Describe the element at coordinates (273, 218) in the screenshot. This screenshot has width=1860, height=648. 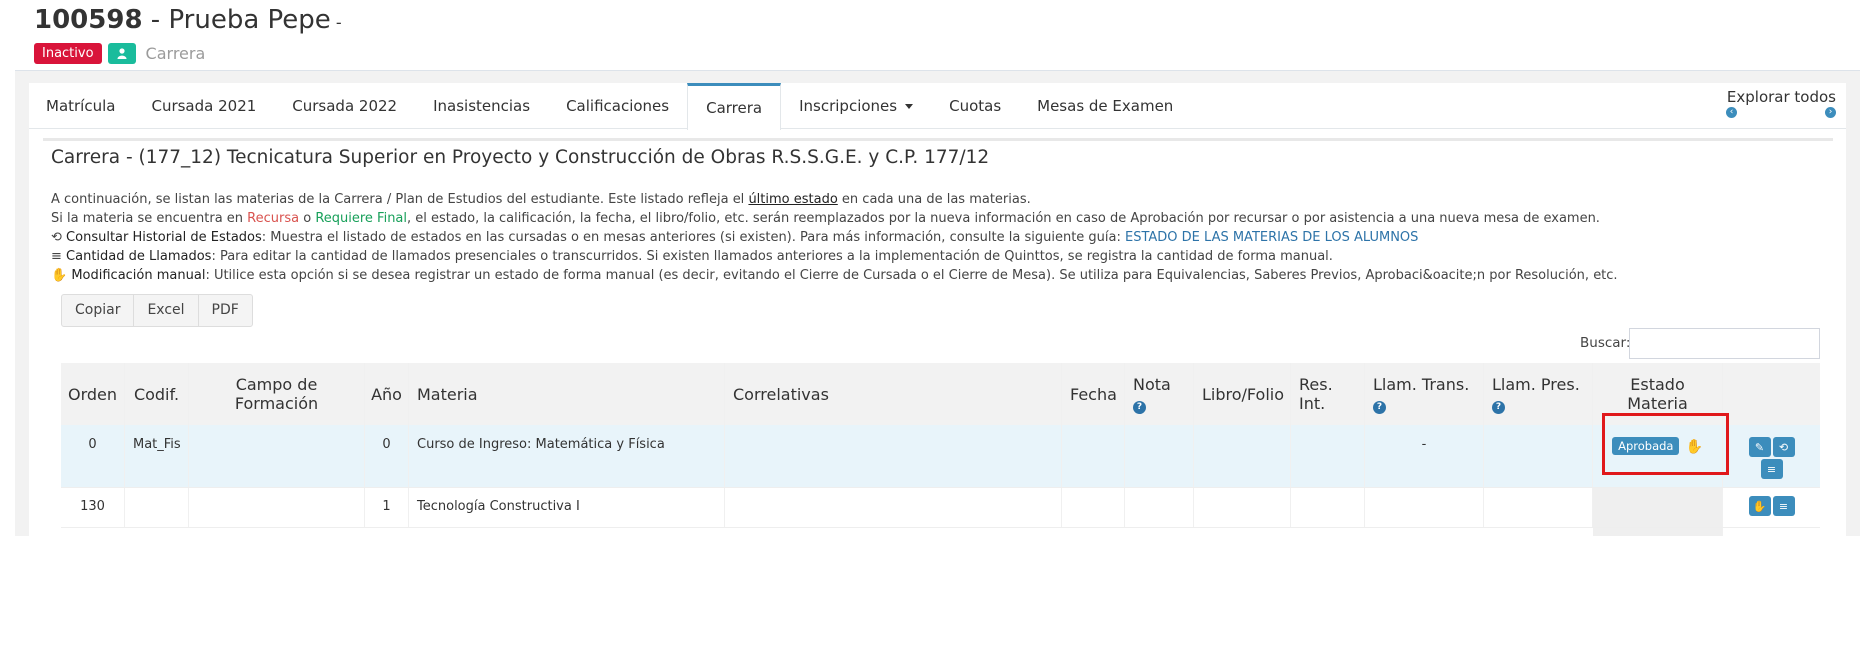
I see `recursa-label: Recursa` at that location.